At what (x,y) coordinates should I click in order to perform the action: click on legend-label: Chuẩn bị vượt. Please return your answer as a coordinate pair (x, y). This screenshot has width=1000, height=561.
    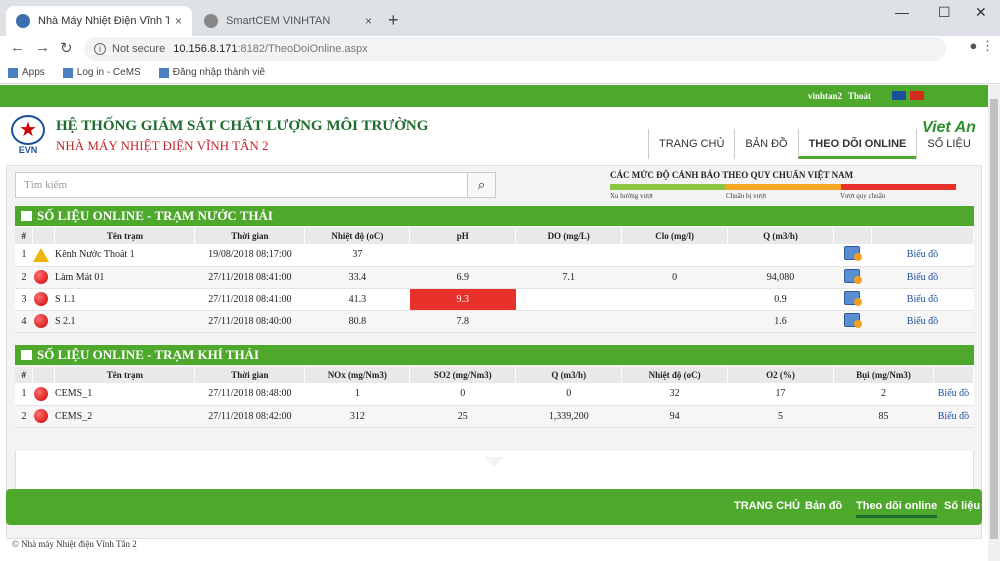
    Looking at the image, I should click on (746, 196).